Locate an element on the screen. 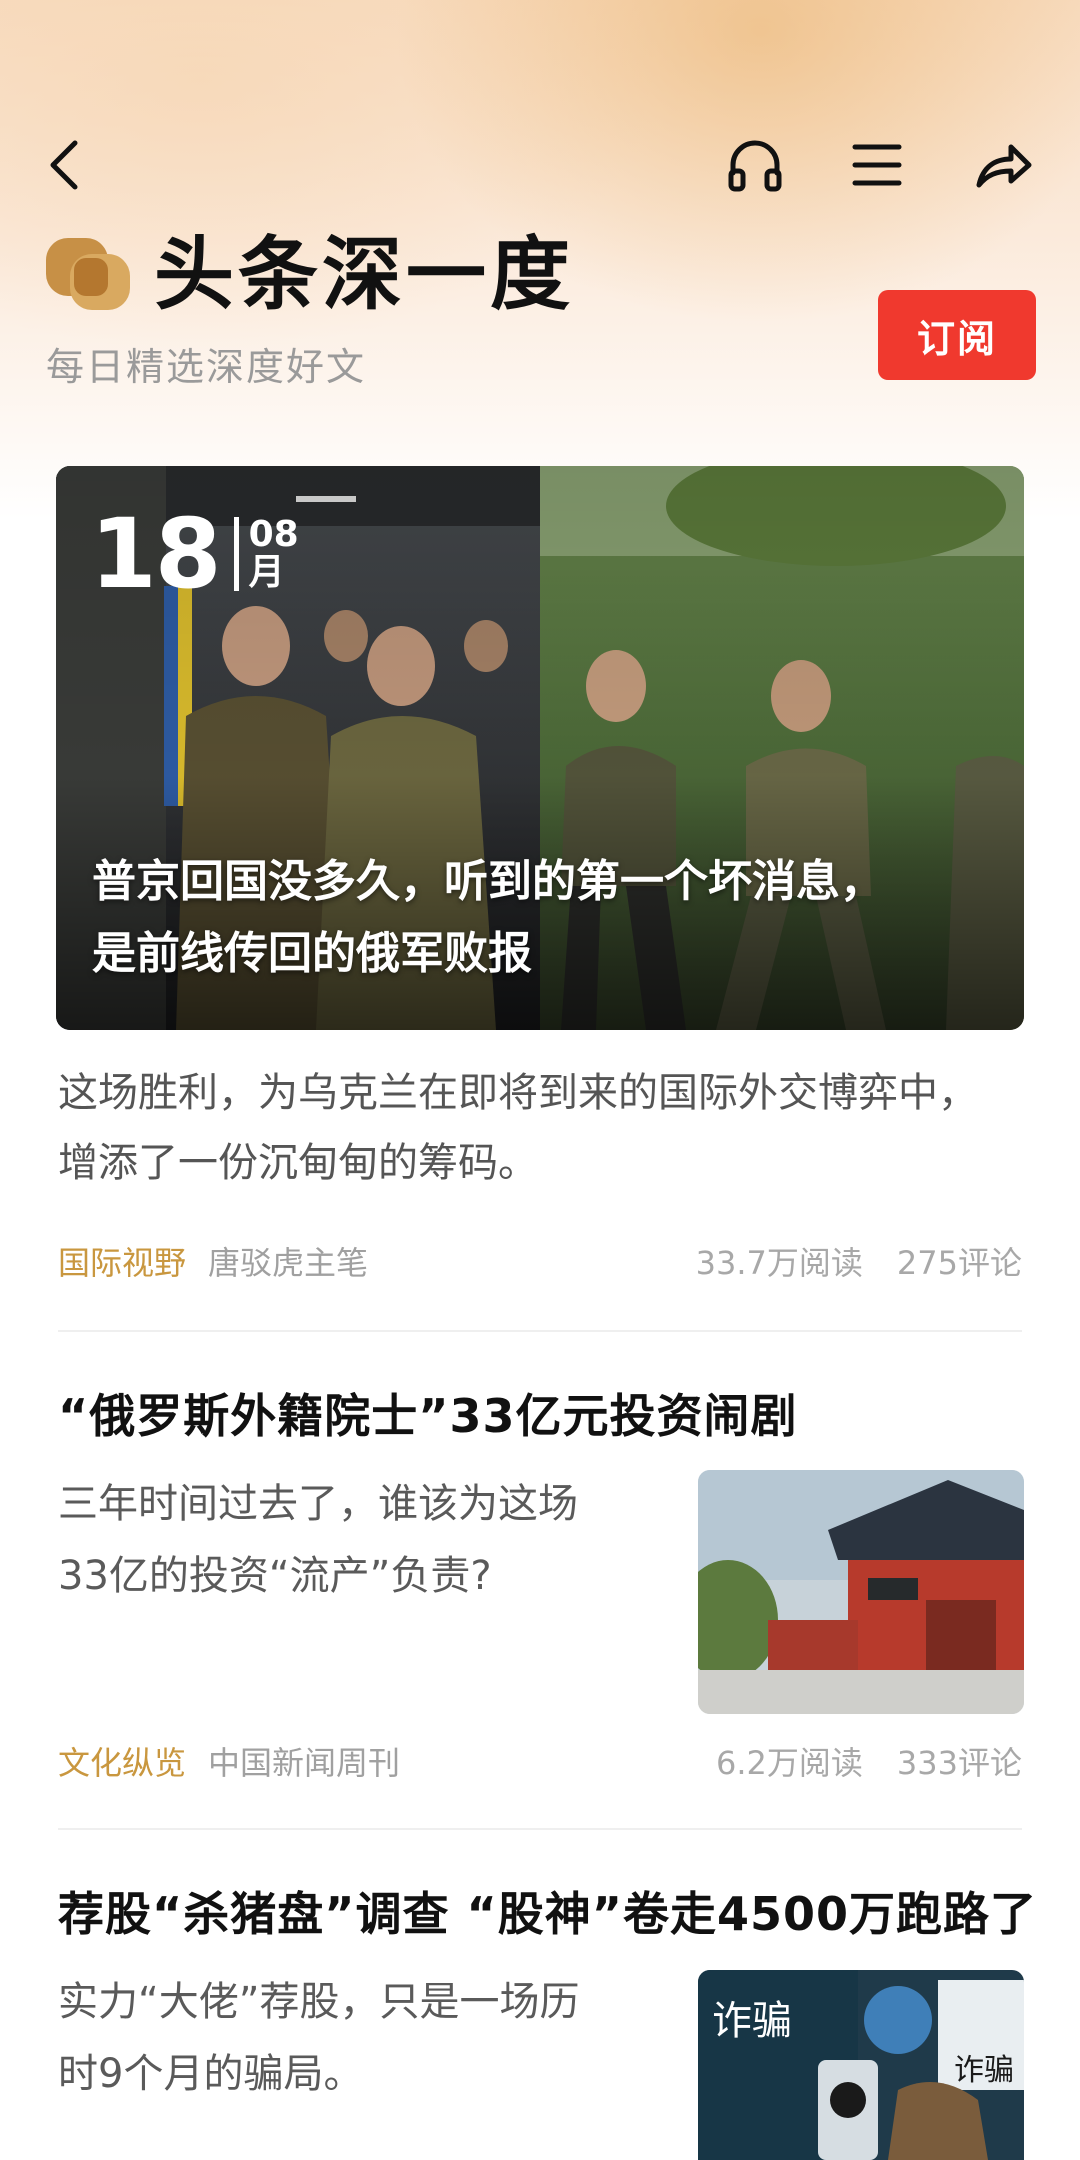  brand: 头条深一度 is located at coordinates (309, 268).